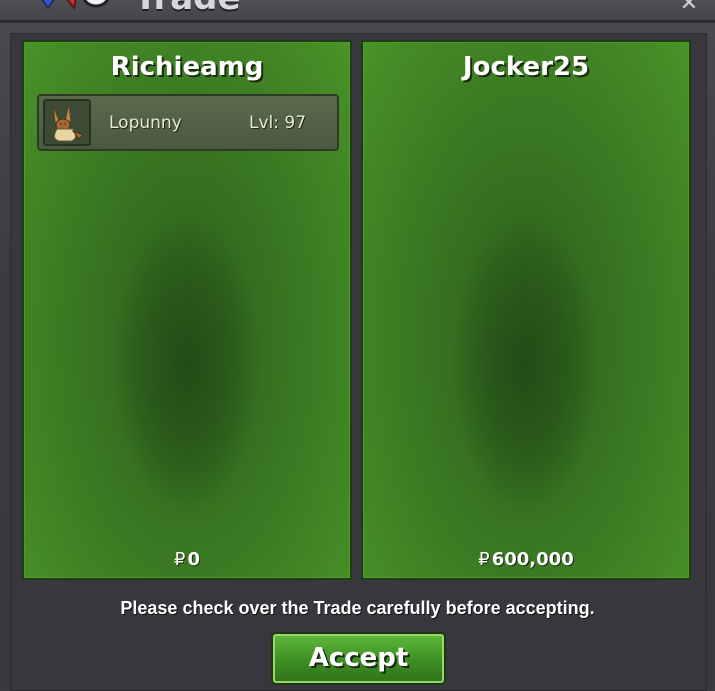  I want to click on money-offer: ₽0, so click(187, 559).